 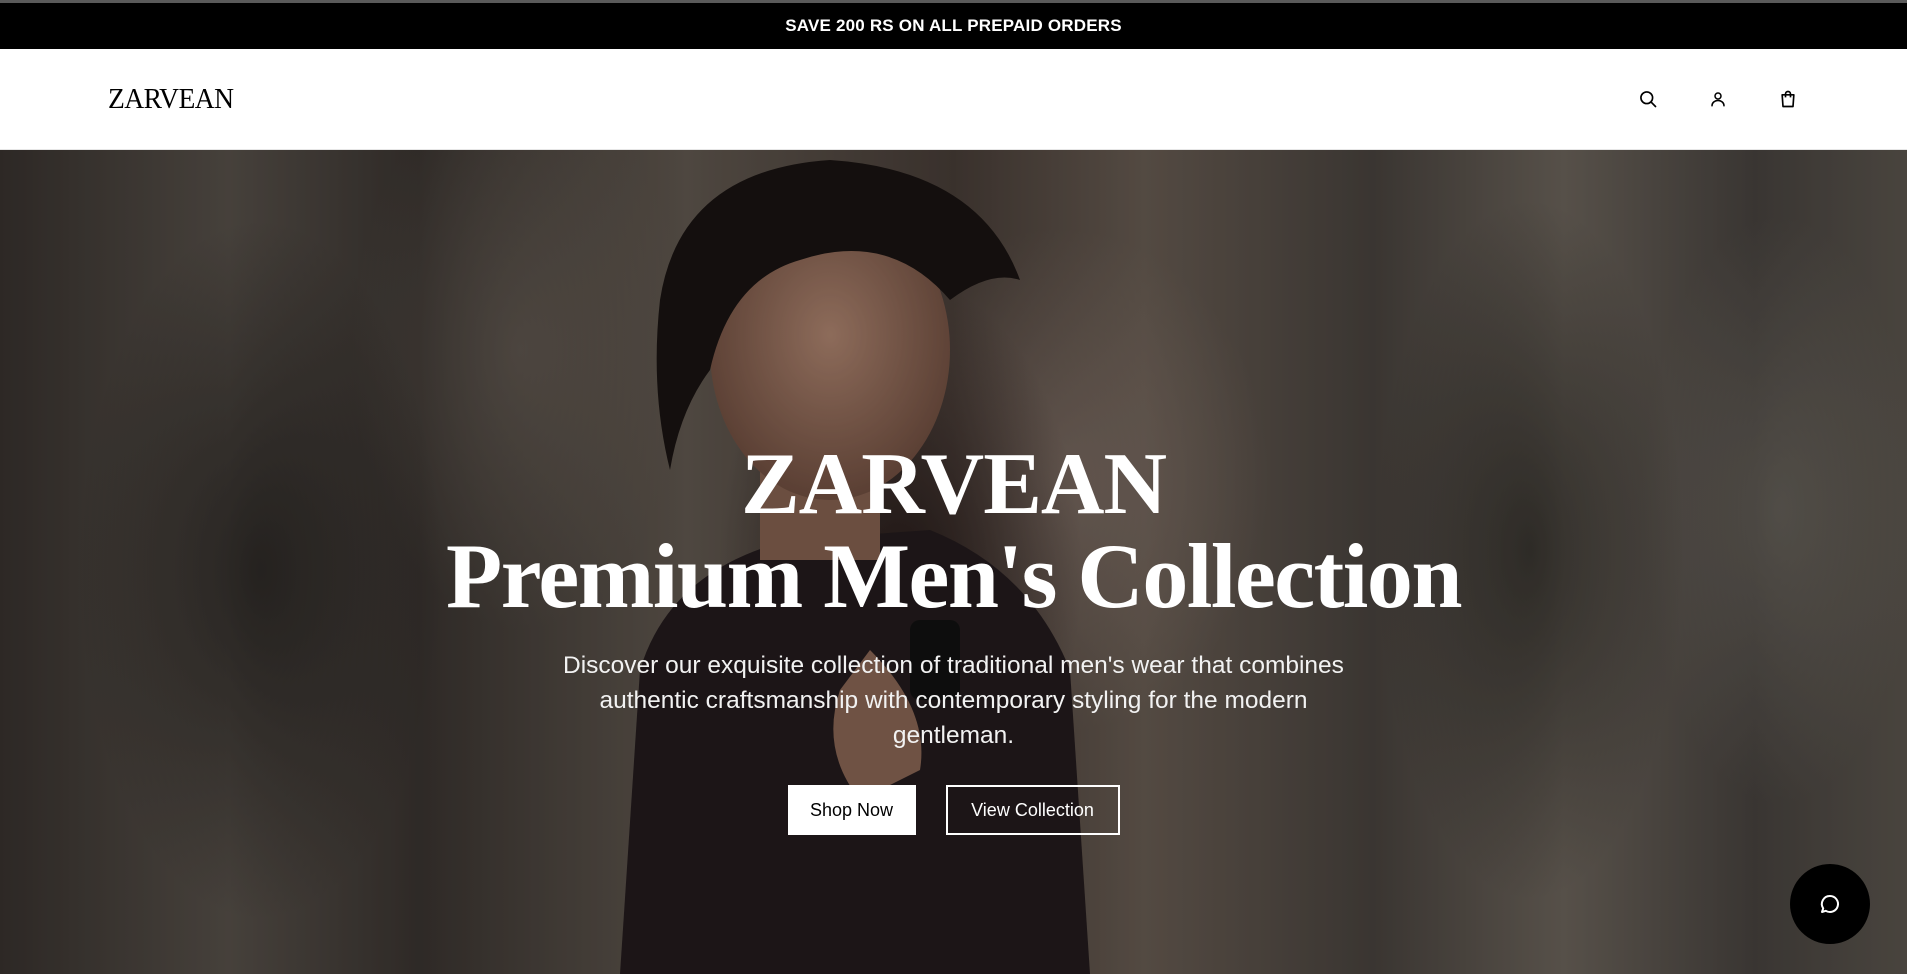 What do you see at coordinates (953, 484) in the screenshot?
I see `hero-brand: ZARVEAN` at bounding box center [953, 484].